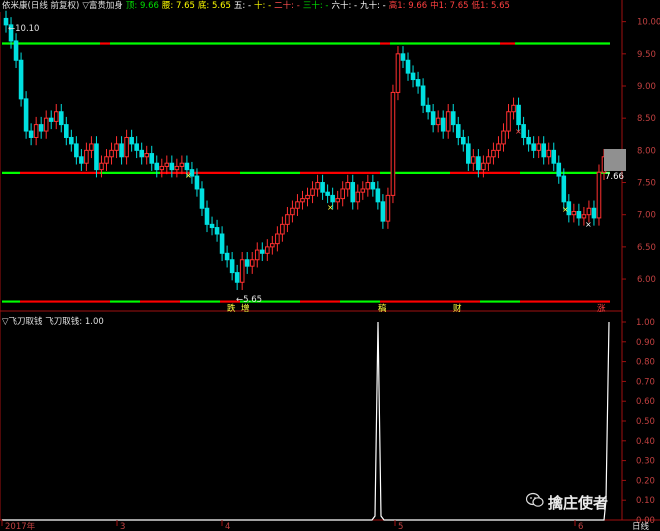  What do you see at coordinates (41, 6) in the screenshot?
I see `stock-title: 依米康(日线 前复权)` at bounding box center [41, 6].